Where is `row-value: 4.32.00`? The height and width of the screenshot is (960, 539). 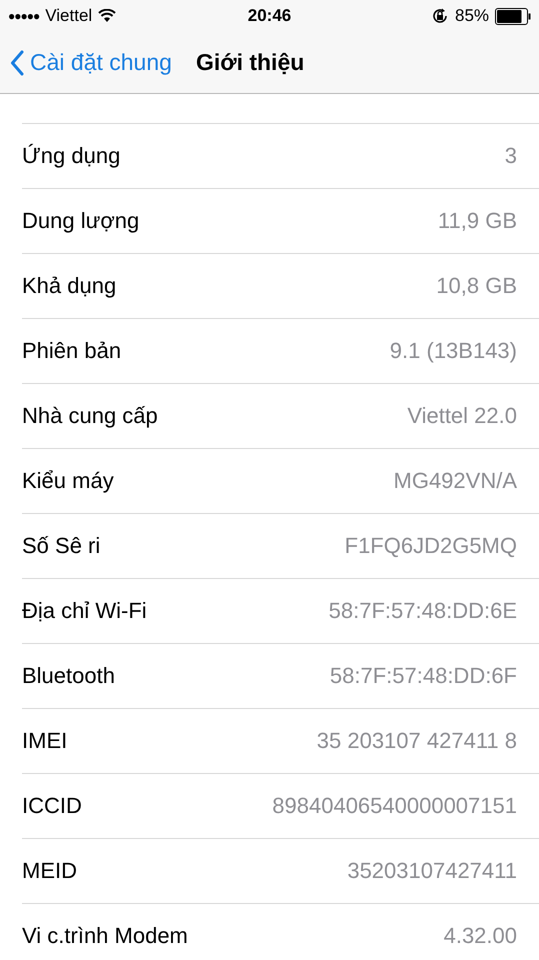
row-value: 4.32.00 is located at coordinates (480, 936).